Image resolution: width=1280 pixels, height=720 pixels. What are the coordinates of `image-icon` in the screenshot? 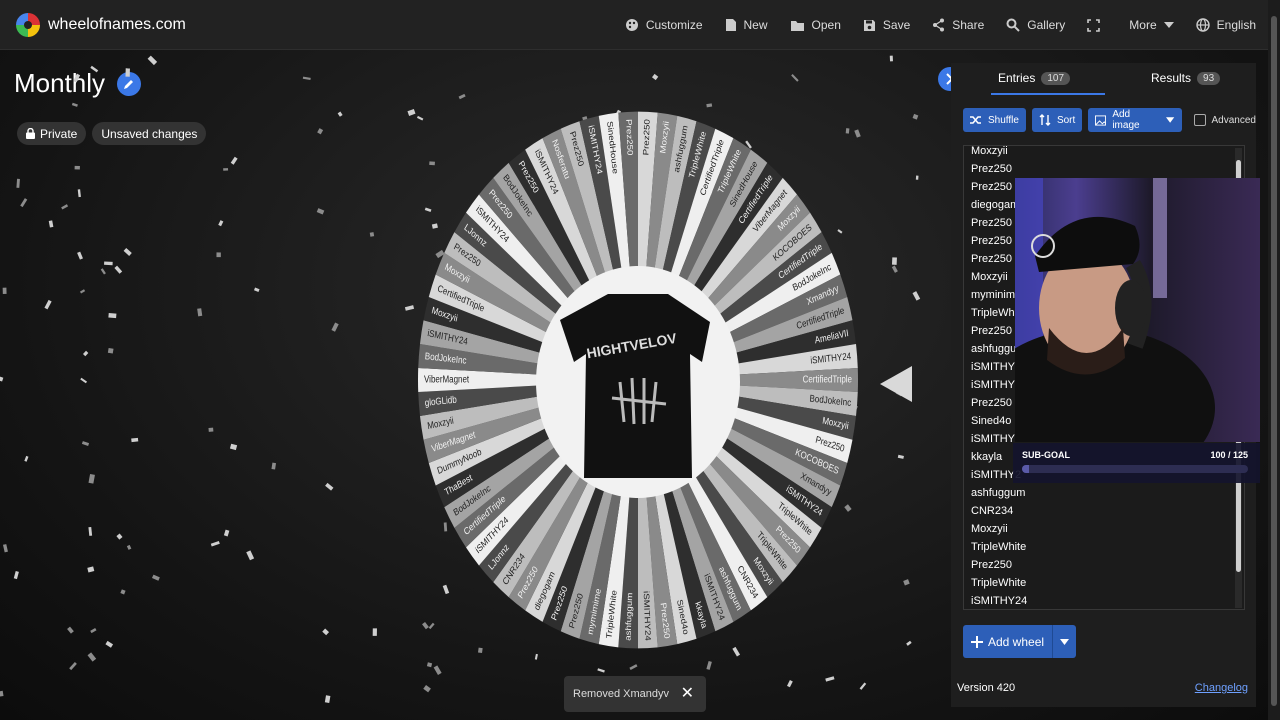 It's located at (1101, 120).